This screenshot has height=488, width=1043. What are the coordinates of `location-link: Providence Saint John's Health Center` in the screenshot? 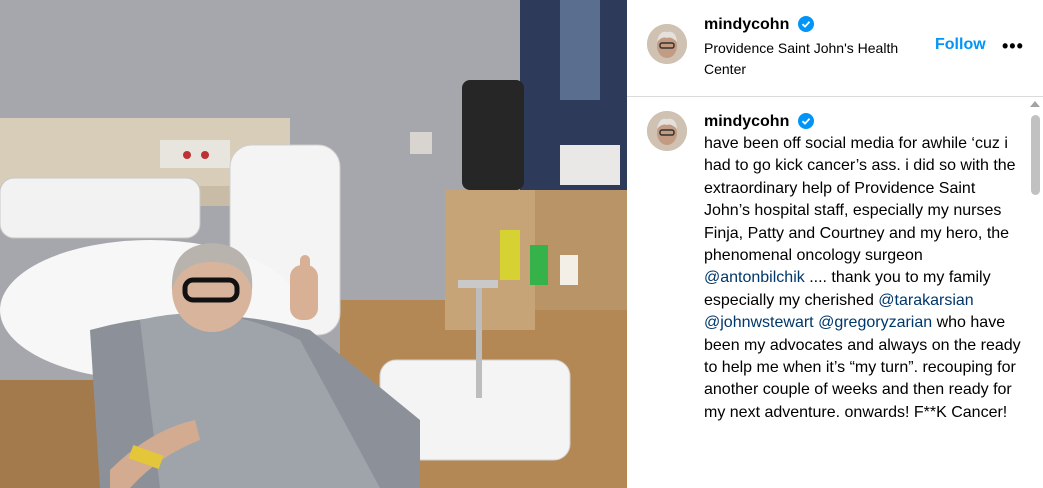 It's located at (814, 59).